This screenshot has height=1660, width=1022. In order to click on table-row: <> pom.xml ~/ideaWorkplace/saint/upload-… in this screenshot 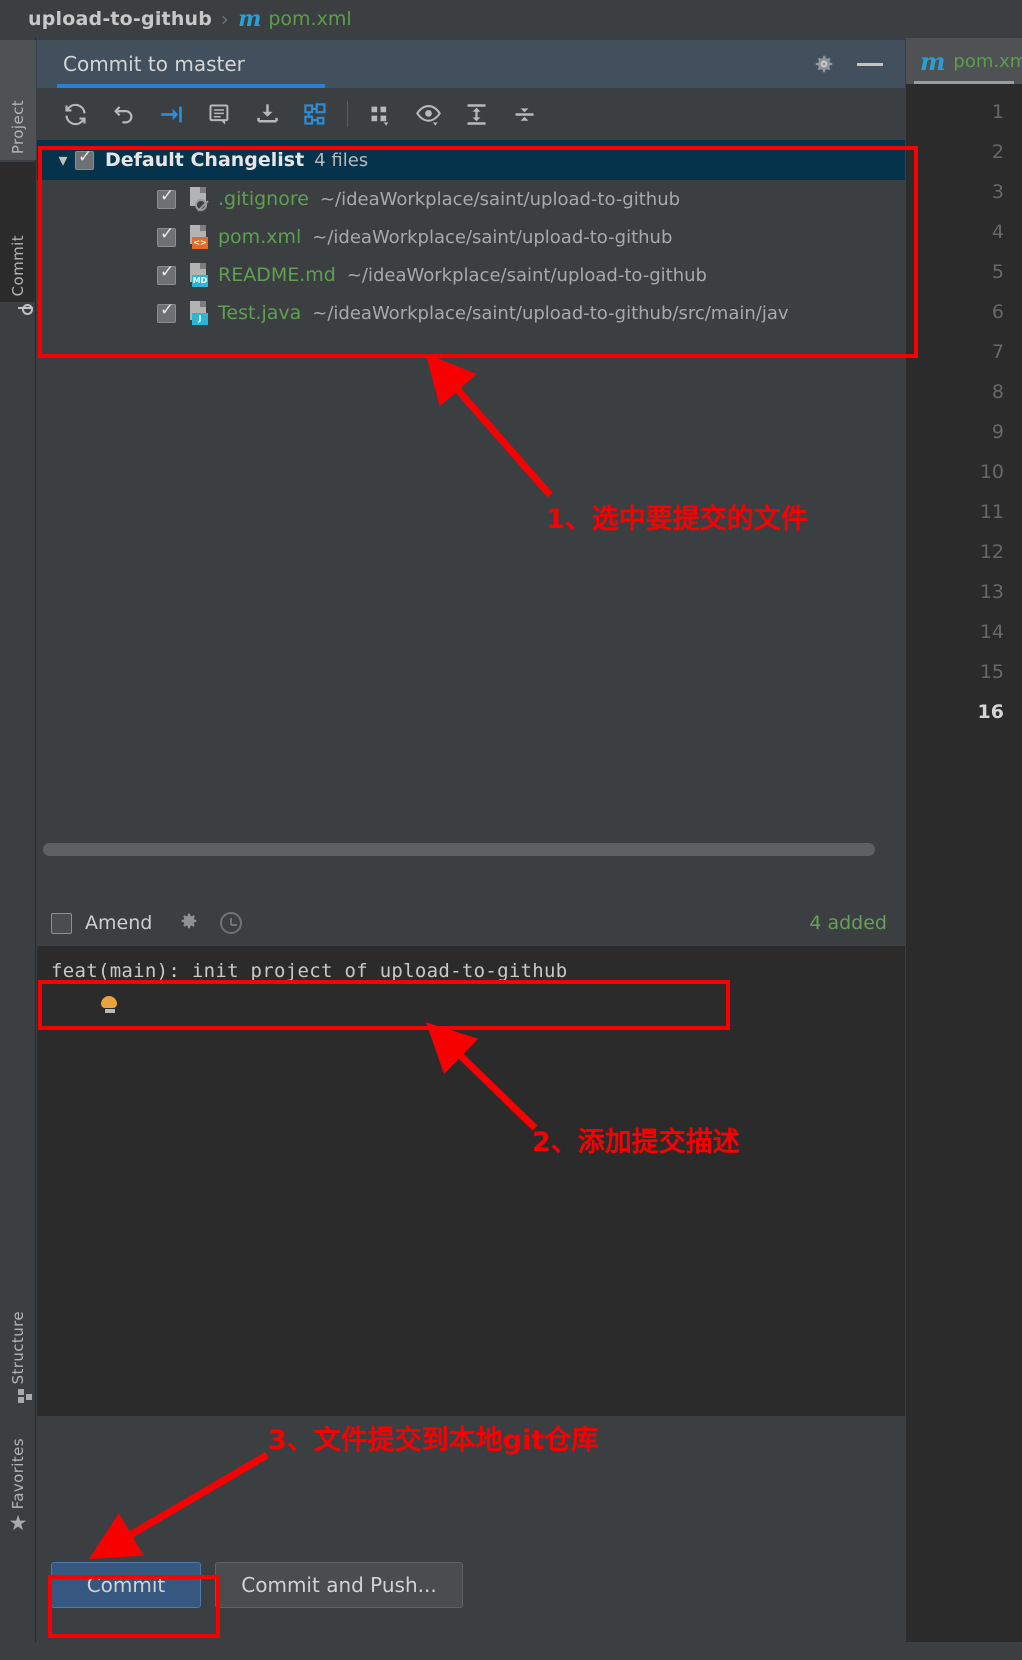, I will do `click(471, 237)`.